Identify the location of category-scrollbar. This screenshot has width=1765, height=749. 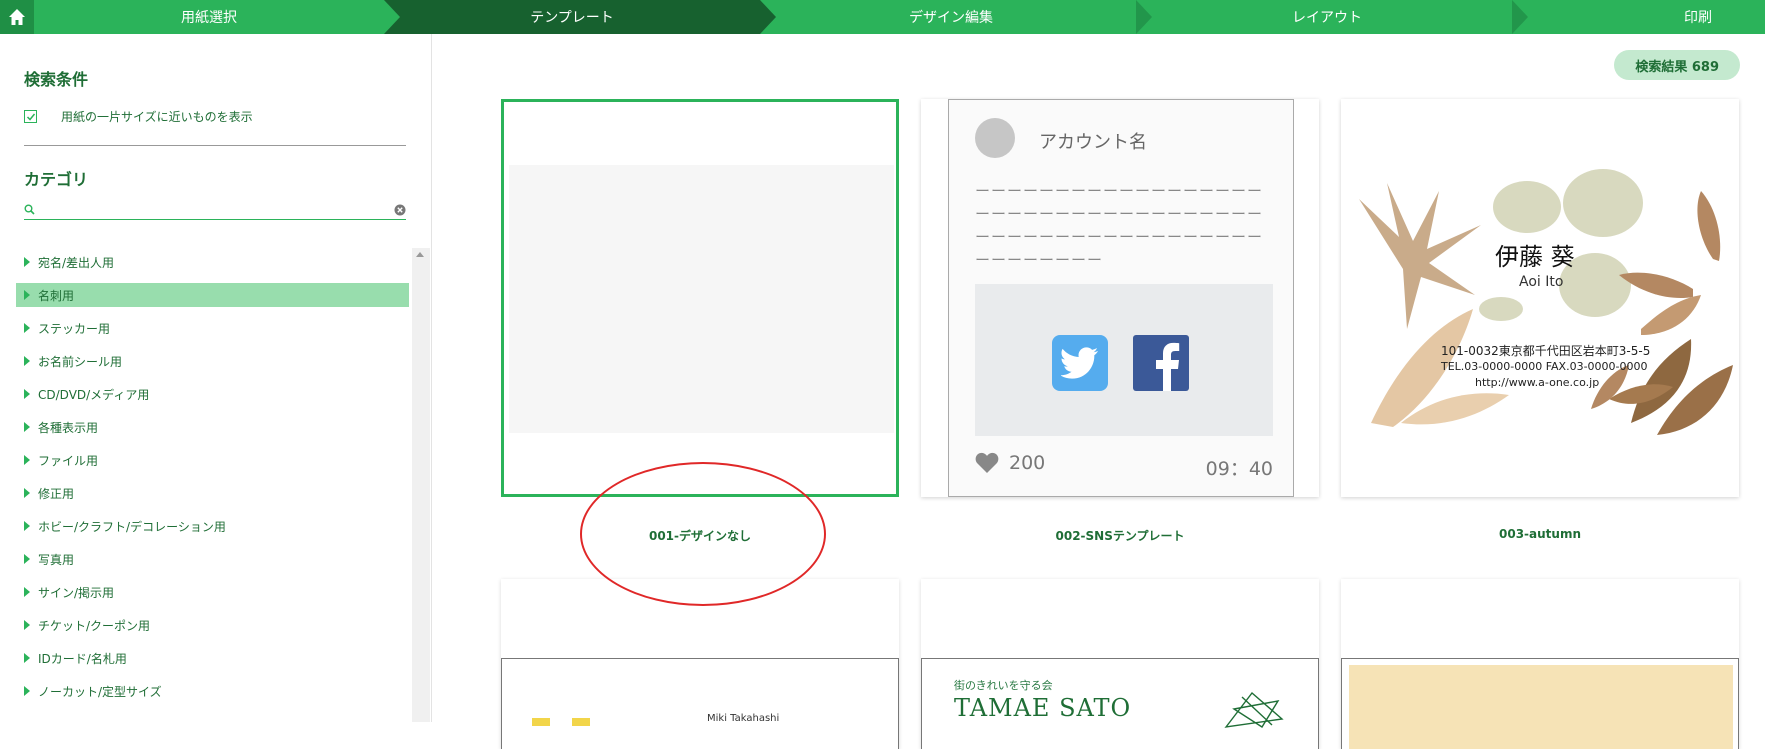
(421, 485).